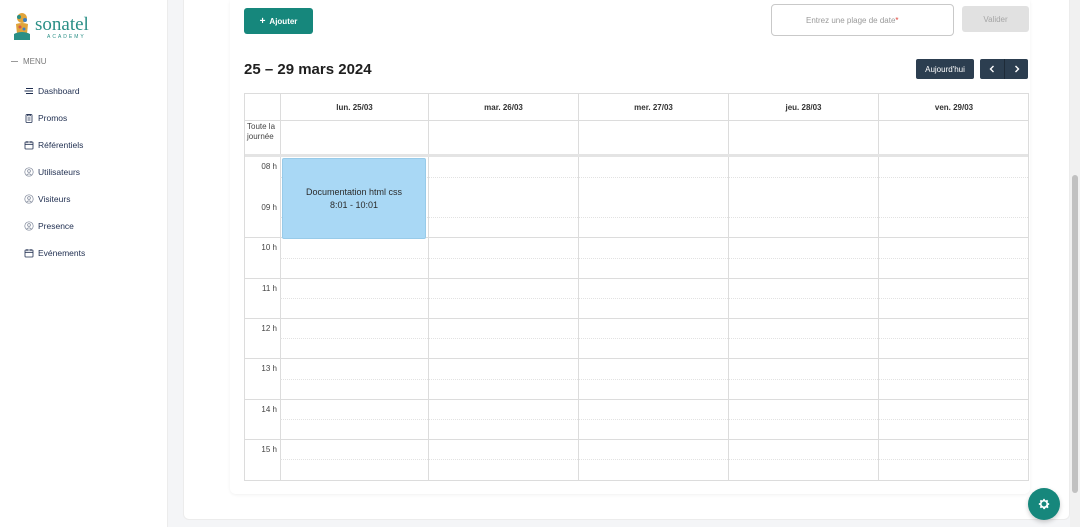  I want to click on date-range-placeholder-text: Entrez une plage de date, so click(851, 20).